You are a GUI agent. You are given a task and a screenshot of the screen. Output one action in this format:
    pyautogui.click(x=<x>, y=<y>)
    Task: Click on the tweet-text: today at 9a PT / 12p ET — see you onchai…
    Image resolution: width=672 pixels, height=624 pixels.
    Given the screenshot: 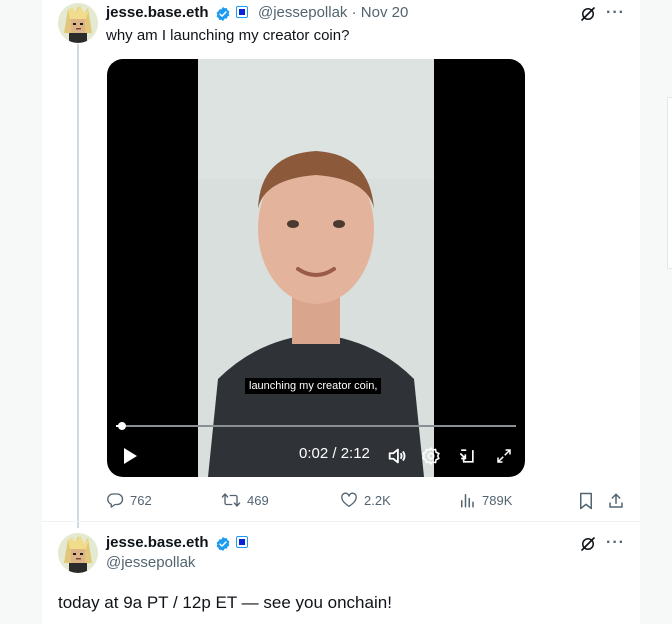 What is the action you would take?
    pyautogui.click(x=225, y=602)
    